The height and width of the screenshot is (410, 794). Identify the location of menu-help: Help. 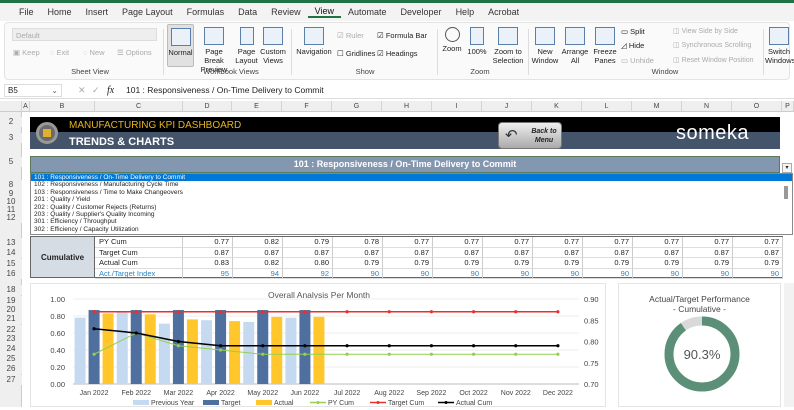
(465, 12).